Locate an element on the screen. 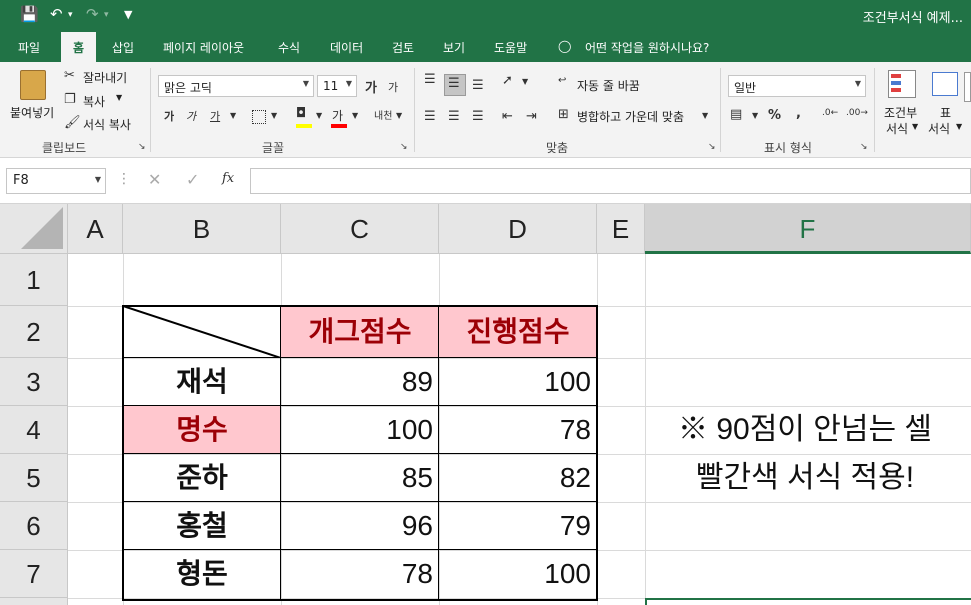 The width and height of the screenshot is (971, 605). redo-dropdown-icon: ▾ is located at coordinates (106, 15).